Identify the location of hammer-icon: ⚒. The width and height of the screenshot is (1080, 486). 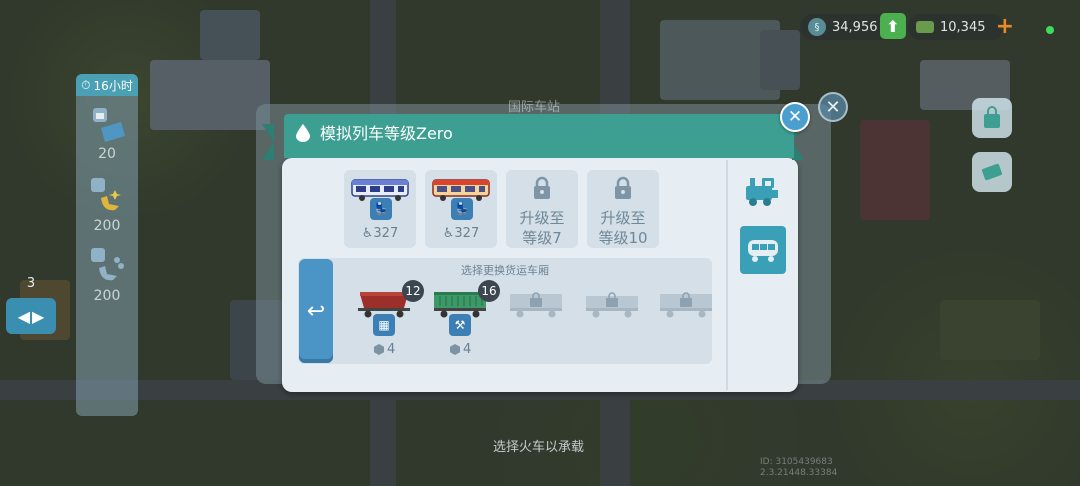
(460, 325).